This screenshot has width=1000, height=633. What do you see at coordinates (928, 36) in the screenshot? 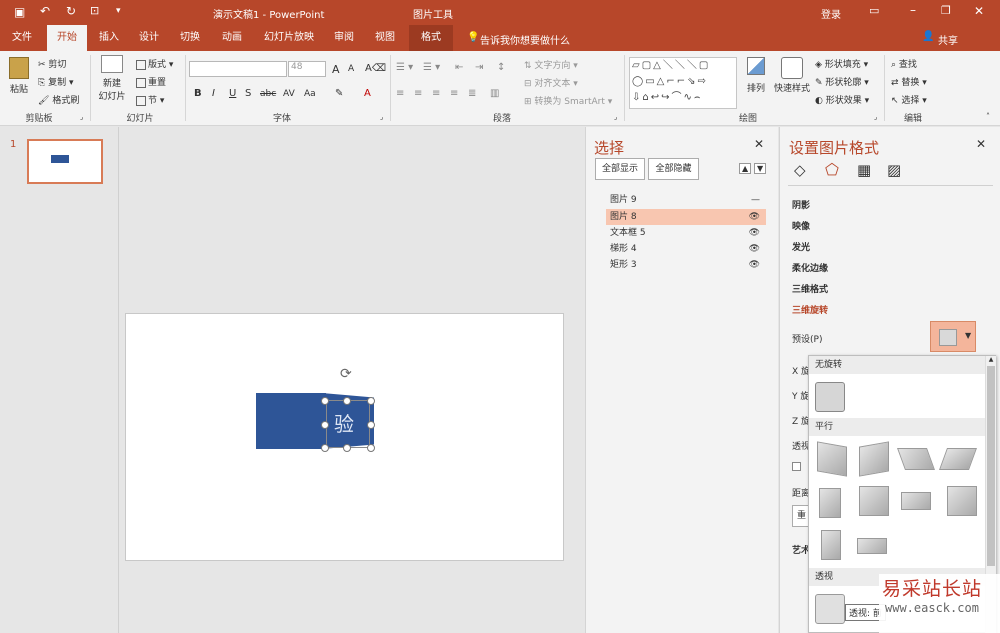
I see `share-icon: 👤` at bounding box center [928, 36].